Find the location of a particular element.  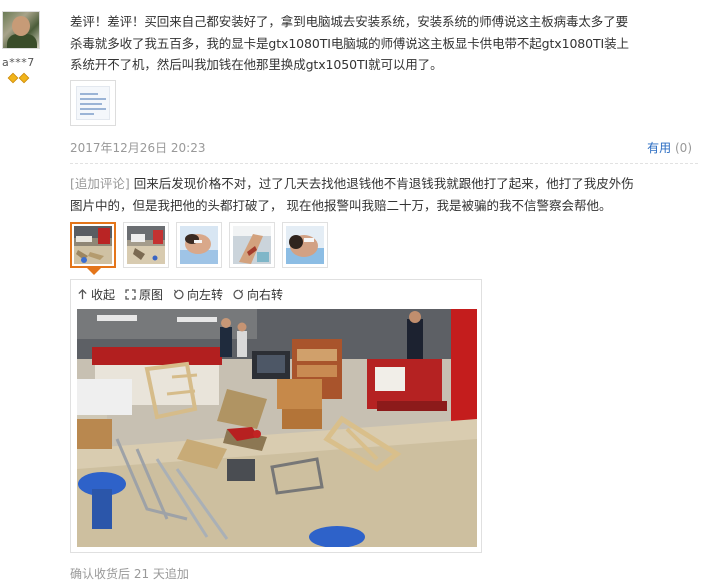

avatar is located at coordinates (21, 30).